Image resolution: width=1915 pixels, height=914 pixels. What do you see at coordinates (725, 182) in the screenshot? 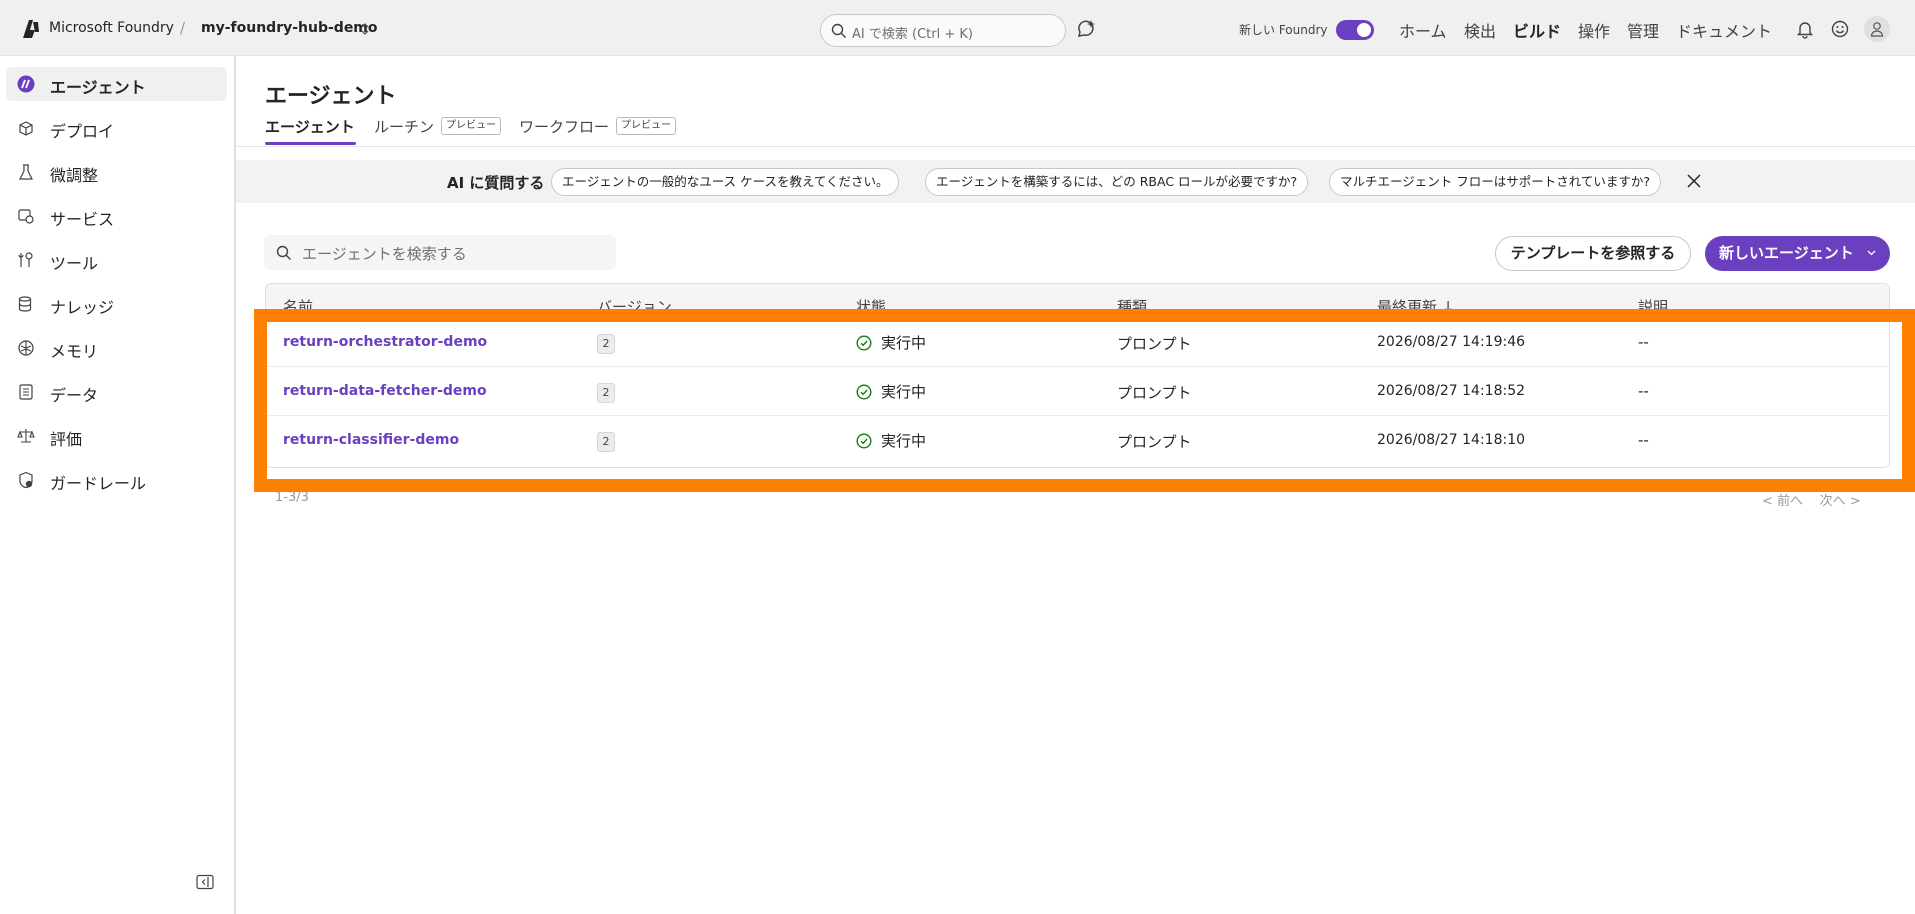
I see `ai-suggestion-chip: エージェントの一般的なユース ケースを教えてください。` at bounding box center [725, 182].